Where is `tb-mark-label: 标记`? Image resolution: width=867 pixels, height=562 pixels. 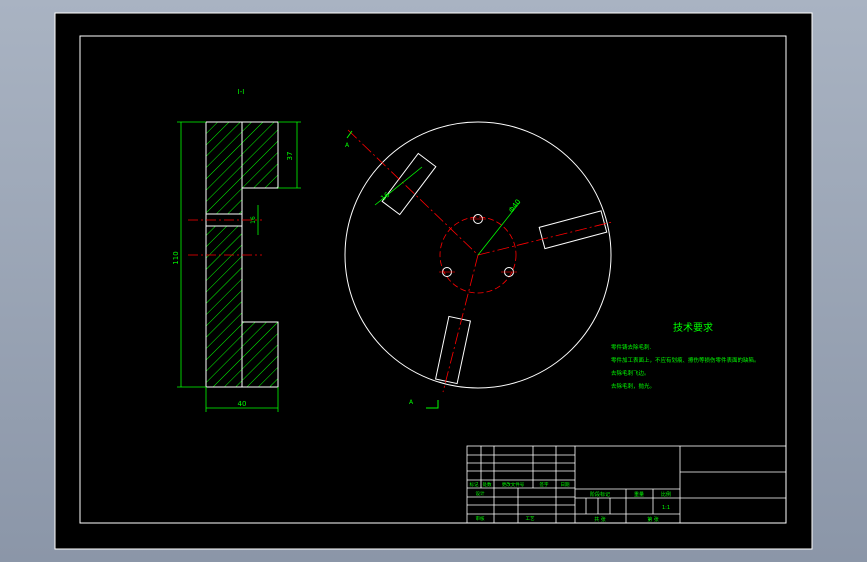
tb-mark-label: 标记 is located at coordinates (474, 484).